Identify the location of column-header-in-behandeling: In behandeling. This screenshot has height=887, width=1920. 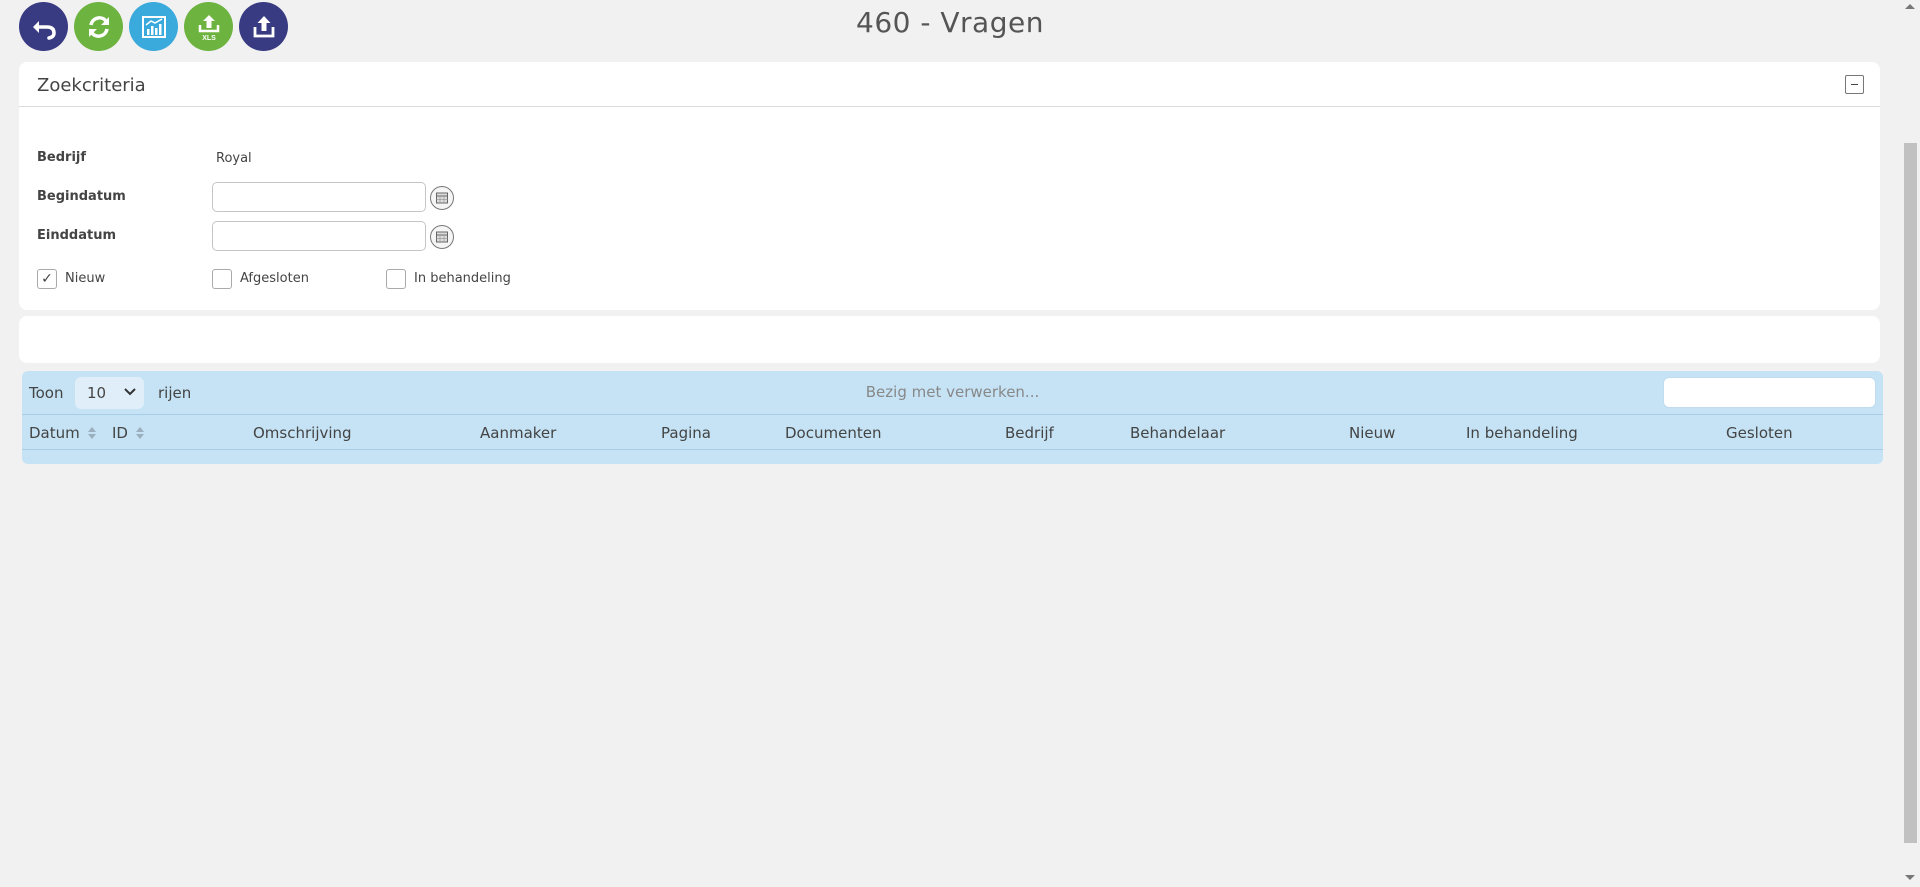
(1522, 433).